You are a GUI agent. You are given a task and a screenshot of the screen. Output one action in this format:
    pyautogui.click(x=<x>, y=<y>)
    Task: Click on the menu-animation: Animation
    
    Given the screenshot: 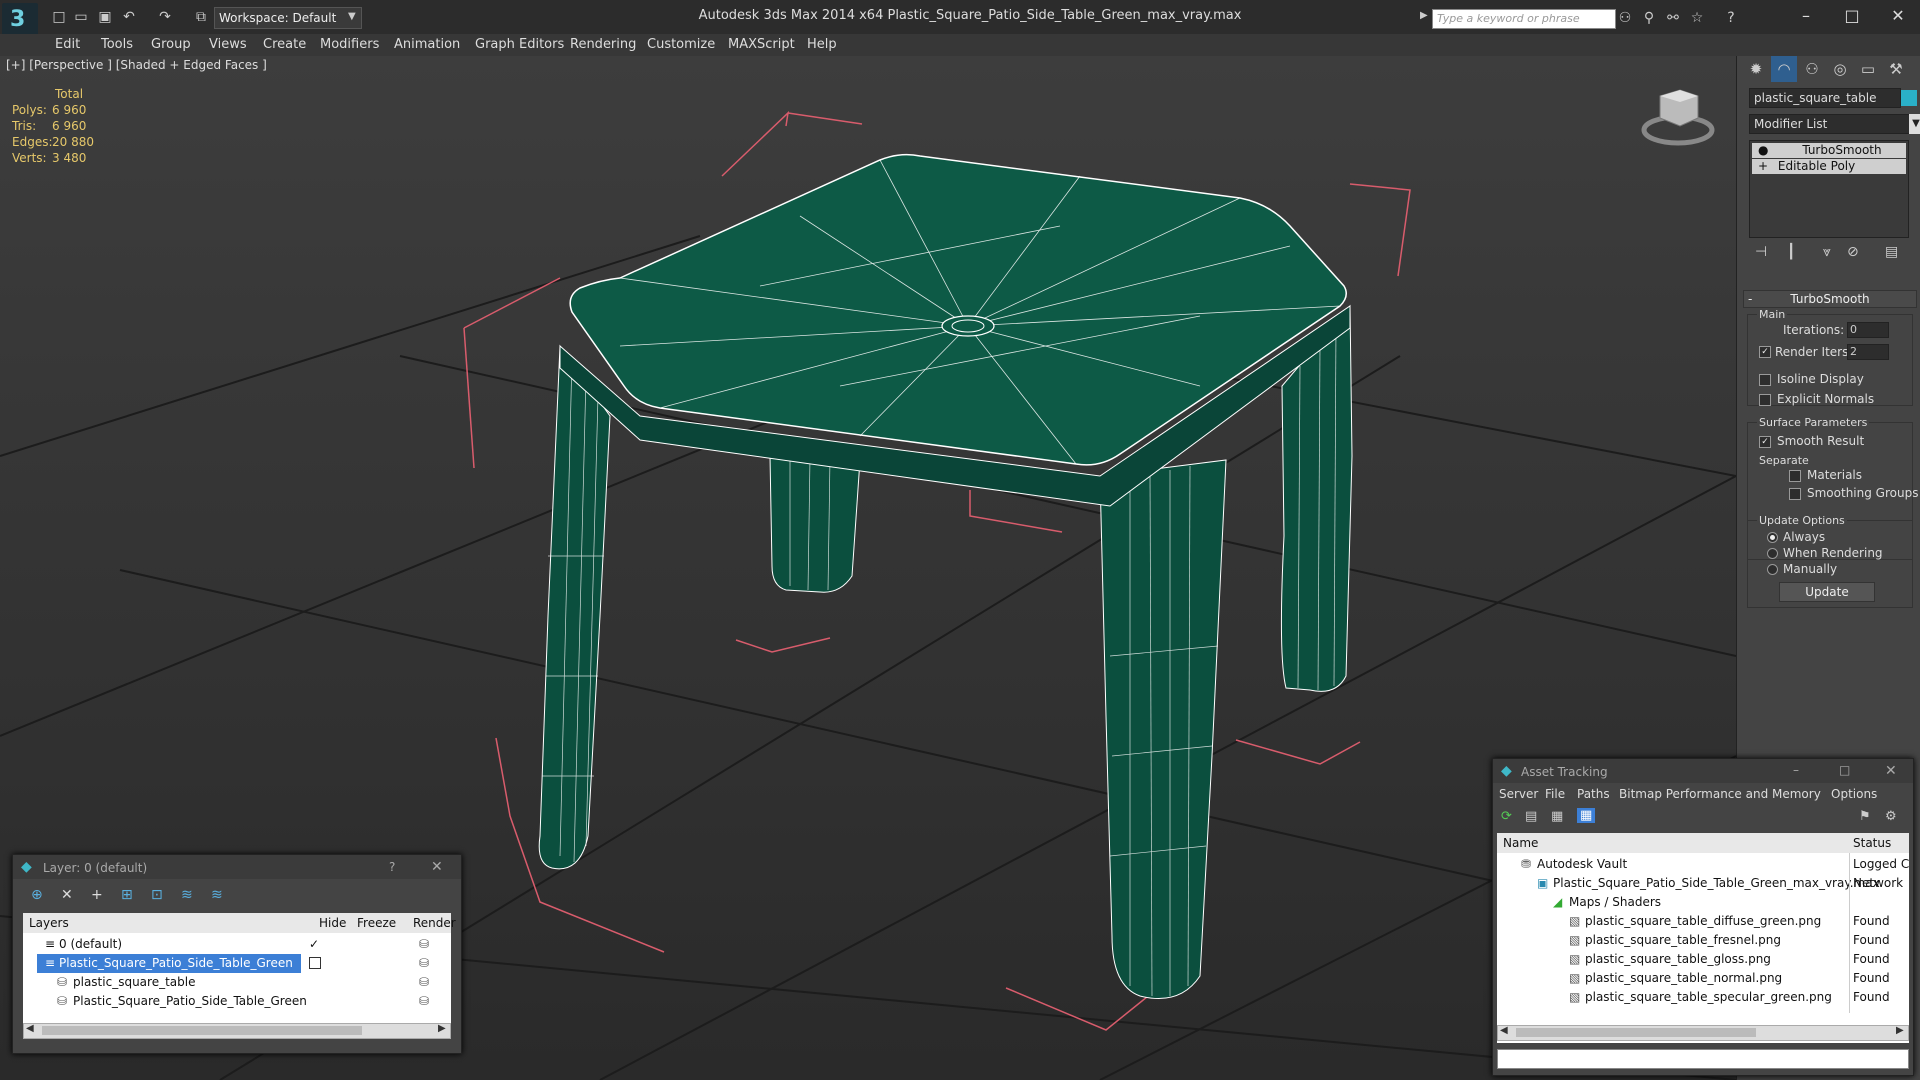 What is the action you would take?
    pyautogui.click(x=427, y=44)
    